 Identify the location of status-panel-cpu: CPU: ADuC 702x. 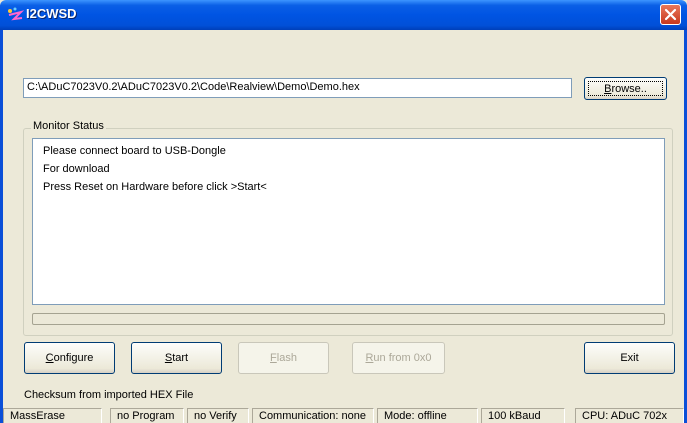
(629, 415).